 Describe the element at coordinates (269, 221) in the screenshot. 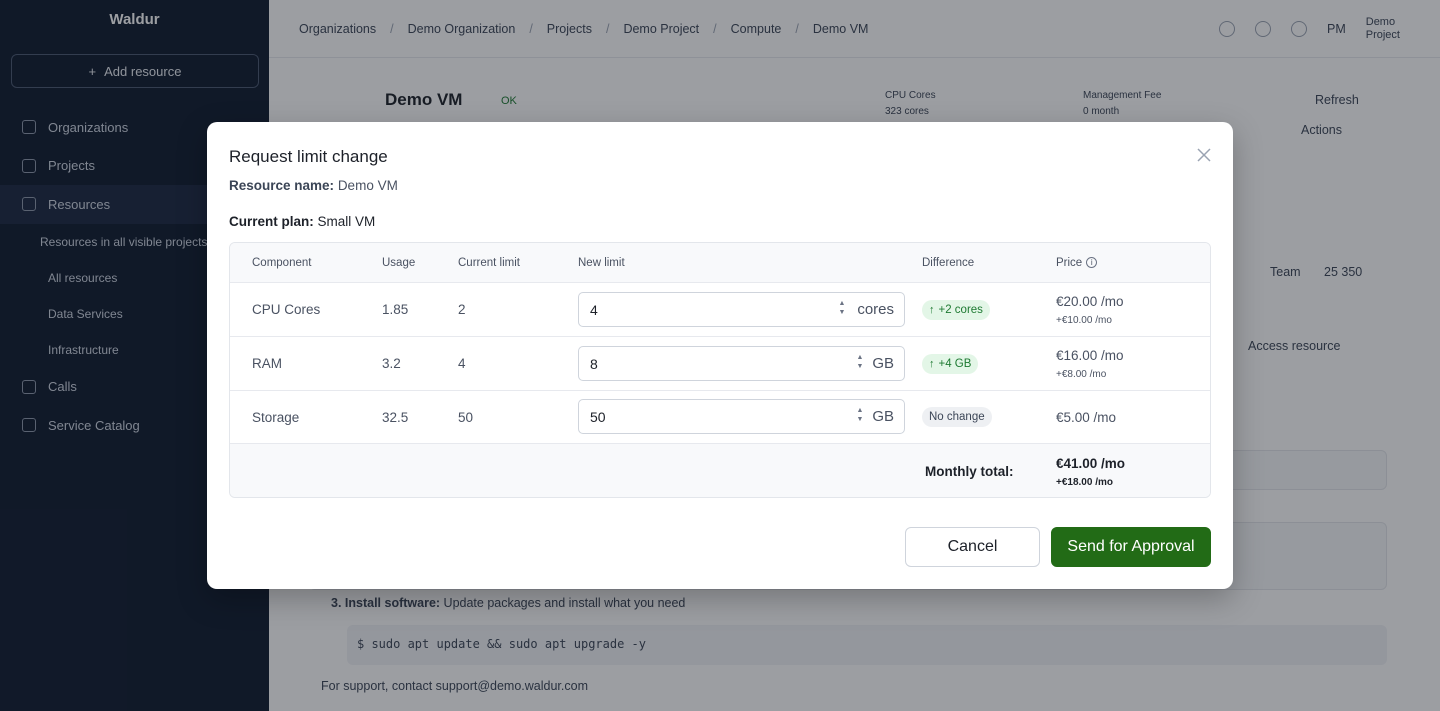

I see `current-plan-label: Current plan` at that location.